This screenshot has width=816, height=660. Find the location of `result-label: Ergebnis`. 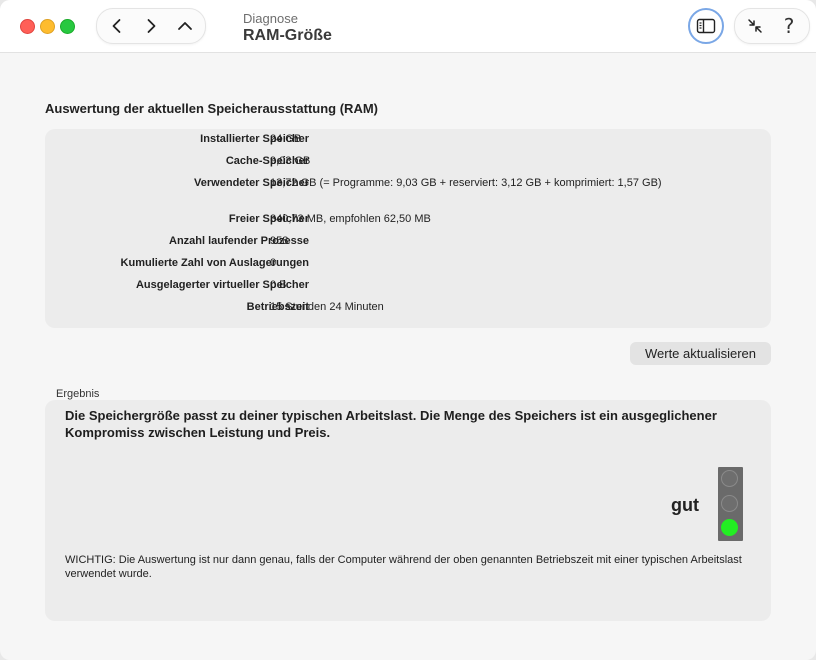

result-label: Ergebnis is located at coordinates (78, 394).